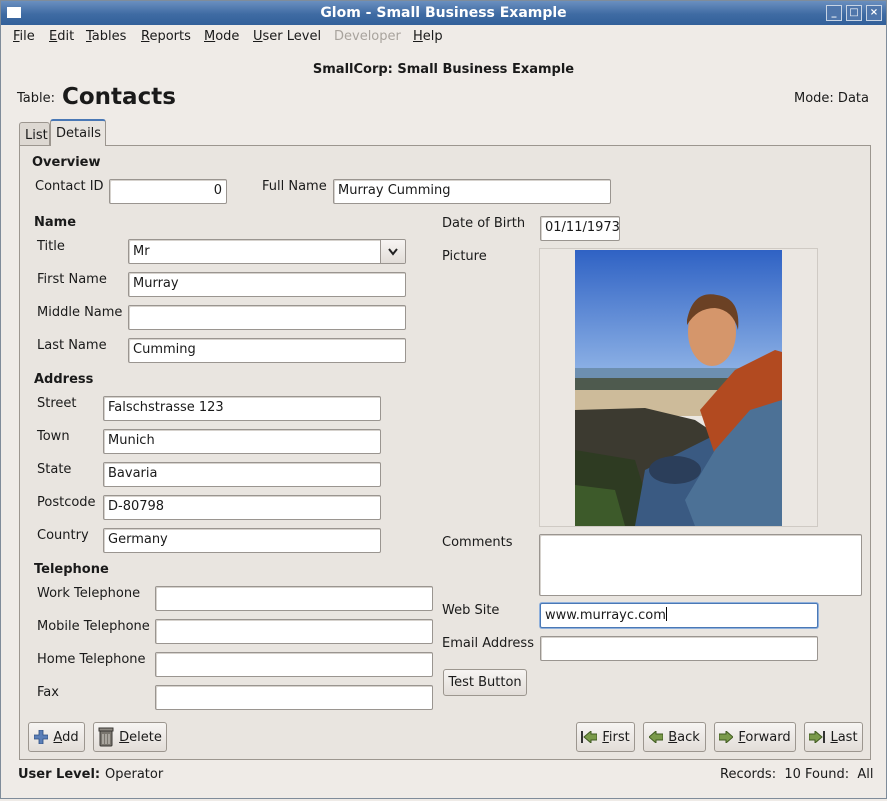 The height and width of the screenshot is (801, 887). I want to click on website-field: www.murrayc.com, so click(679, 615).